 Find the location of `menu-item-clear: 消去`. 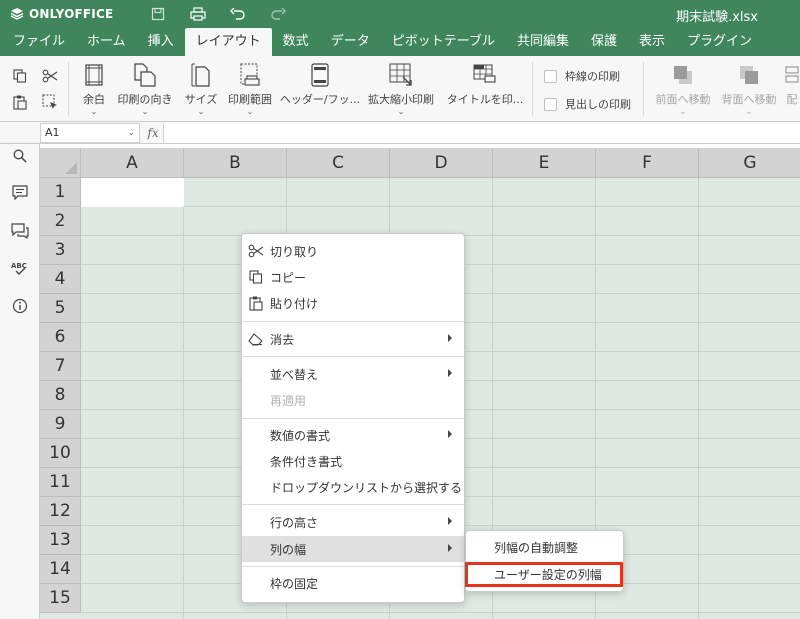

menu-item-clear: 消去 is located at coordinates (353, 339).